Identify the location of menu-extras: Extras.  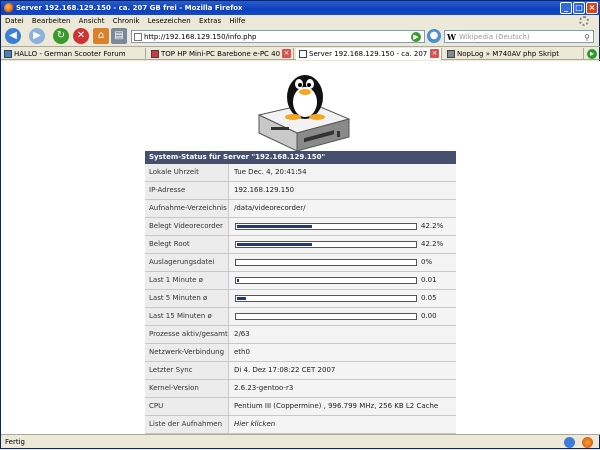
(210, 21).